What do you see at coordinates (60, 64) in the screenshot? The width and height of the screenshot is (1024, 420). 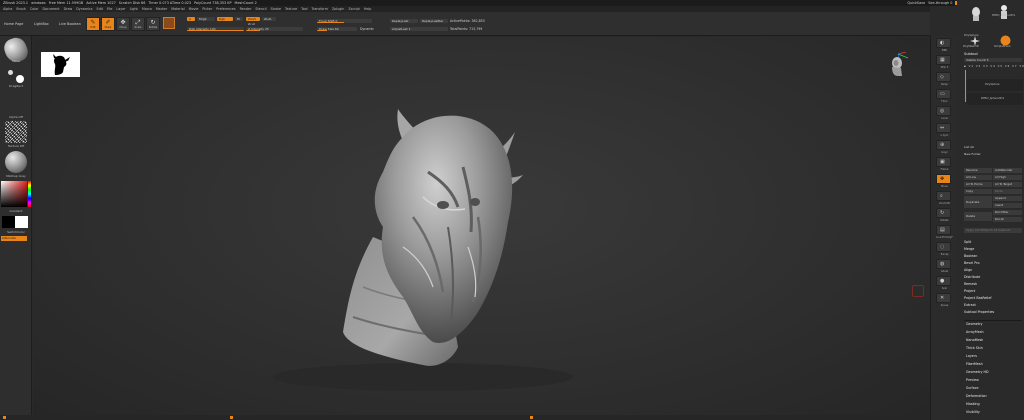 I see `navigator-thumbnail` at bounding box center [60, 64].